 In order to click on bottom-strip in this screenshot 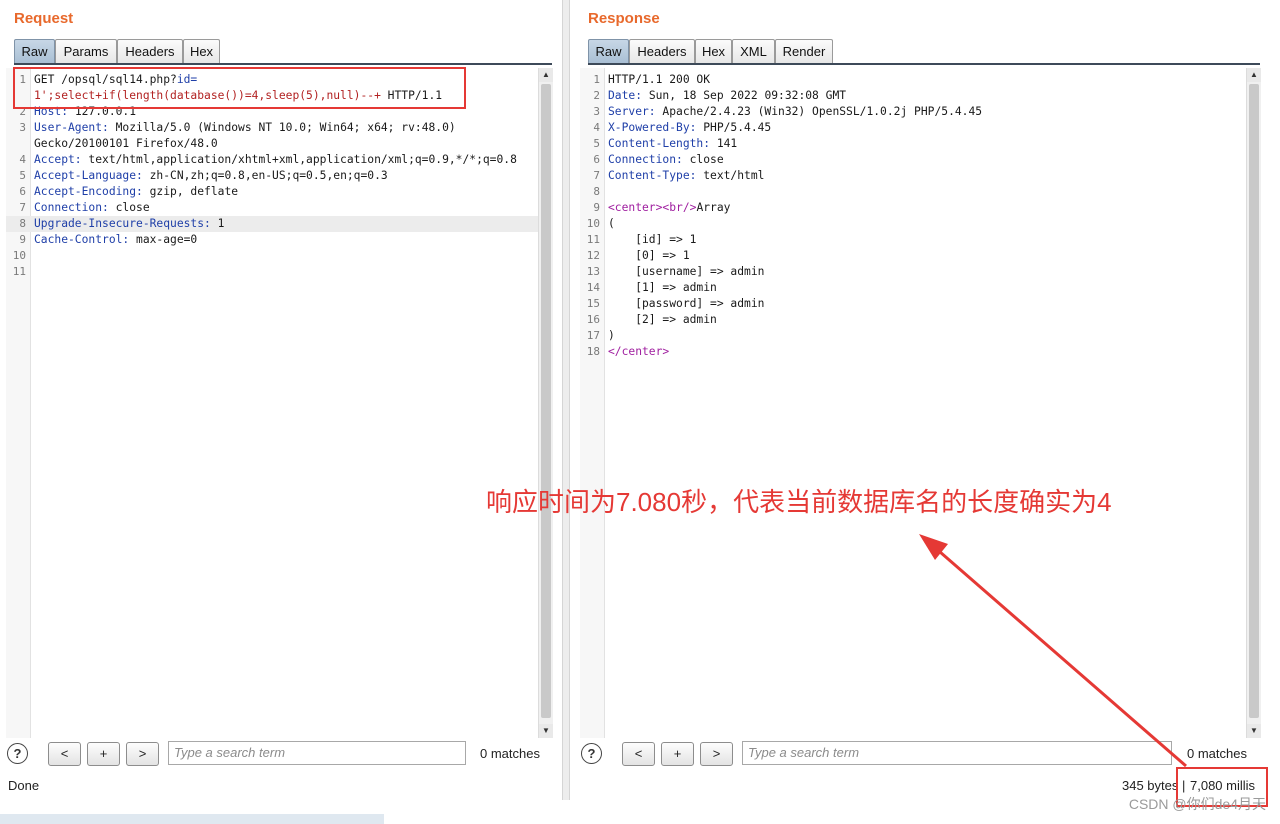, I will do `click(192, 819)`.